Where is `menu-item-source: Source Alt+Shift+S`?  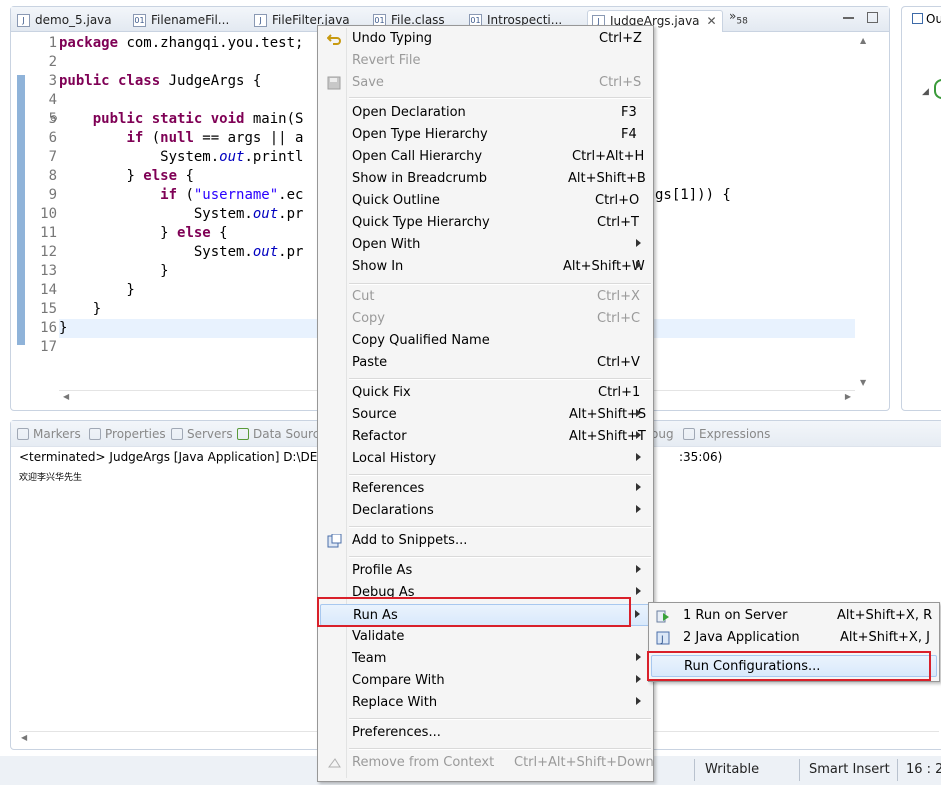
menu-item-source: Source Alt+Shift+S is located at coordinates (485, 415).